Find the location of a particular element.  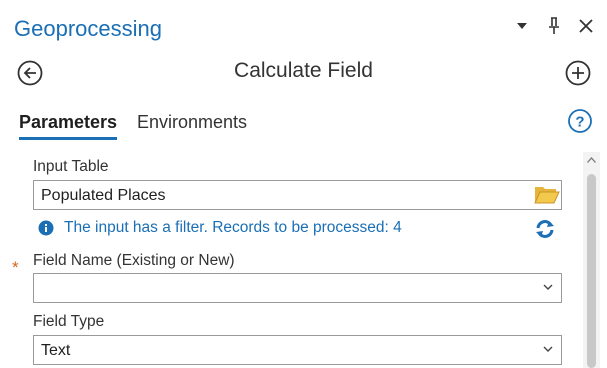

scroll-up-icon is located at coordinates (591, 160).